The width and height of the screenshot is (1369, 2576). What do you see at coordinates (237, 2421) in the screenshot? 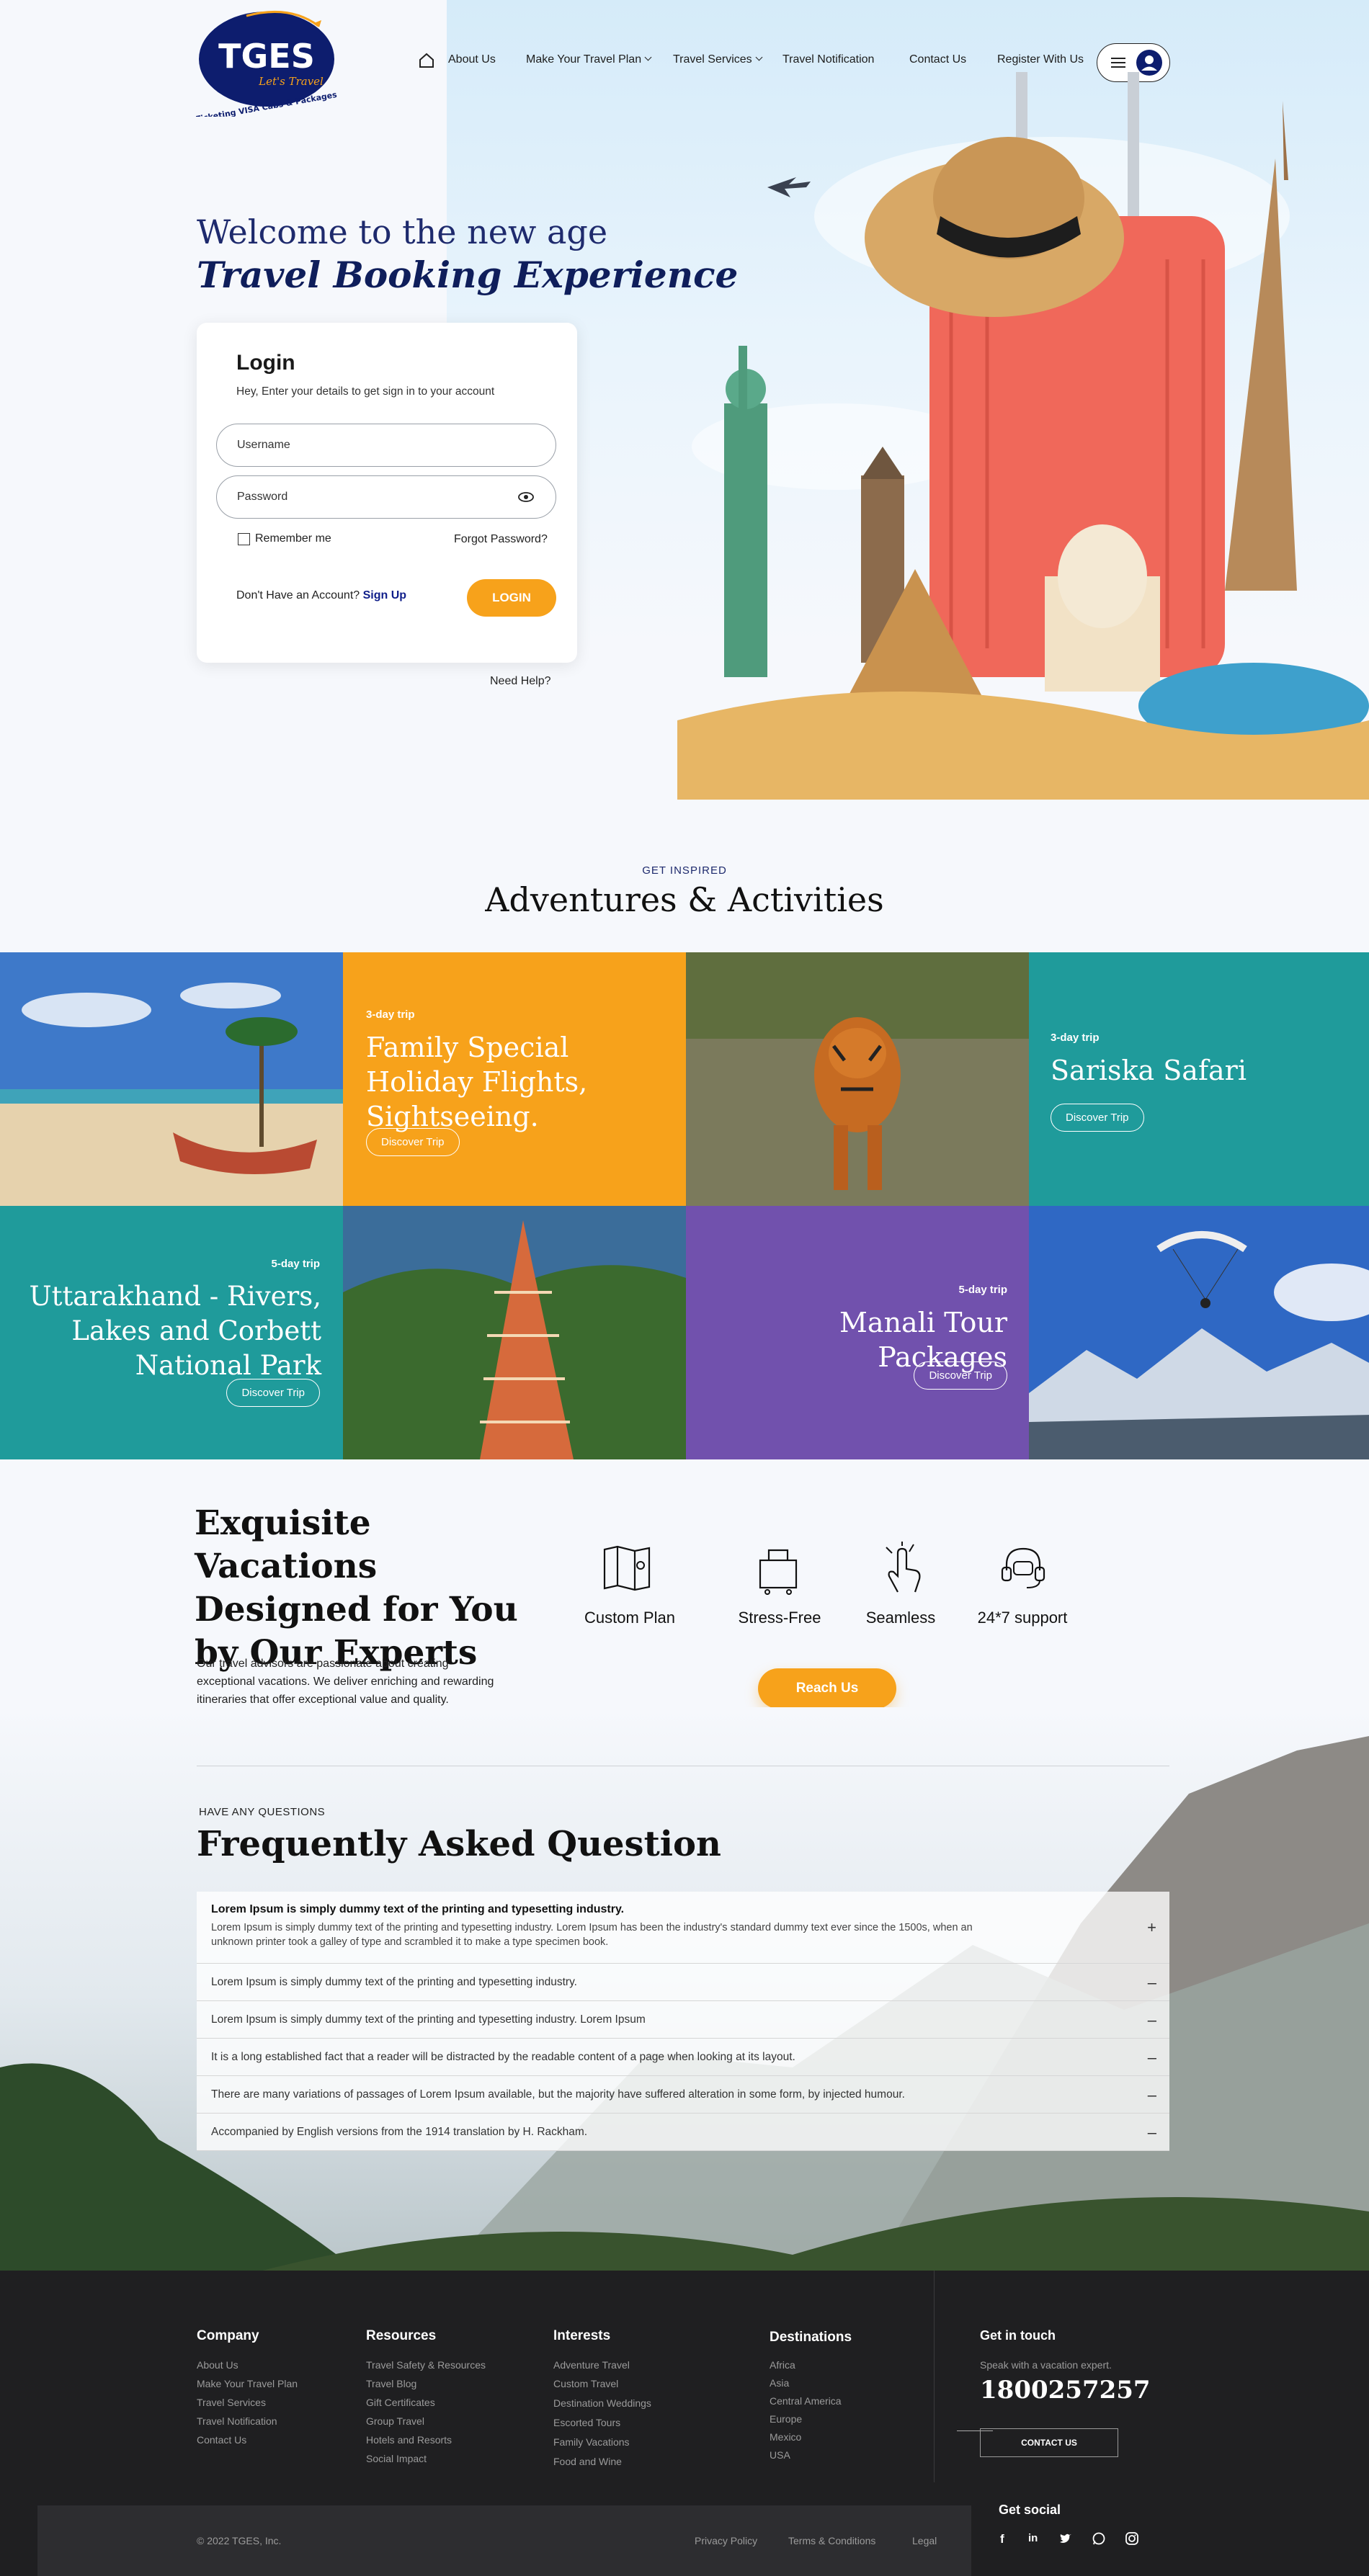
I see `footer-link: Travel Notification` at bounding box center [237, 2421].